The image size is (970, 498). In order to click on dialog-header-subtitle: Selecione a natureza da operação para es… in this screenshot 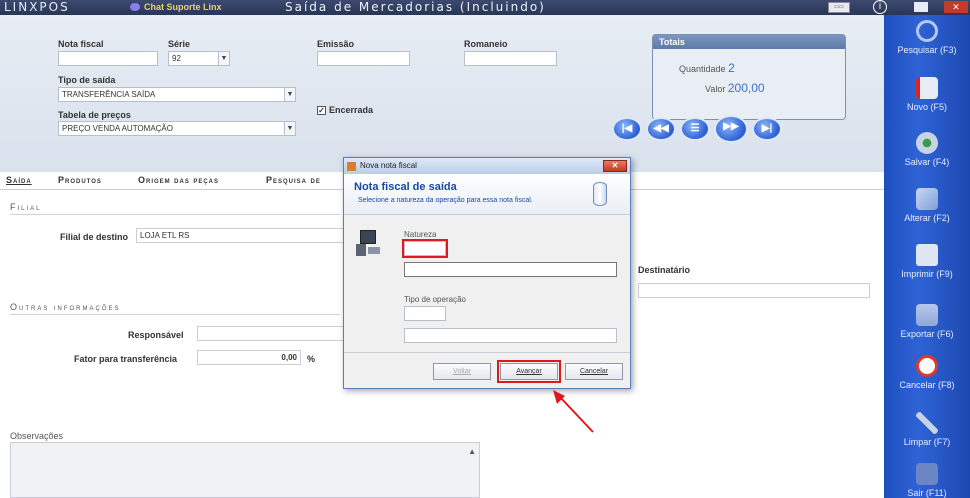, I will do `click(445, 200)`.